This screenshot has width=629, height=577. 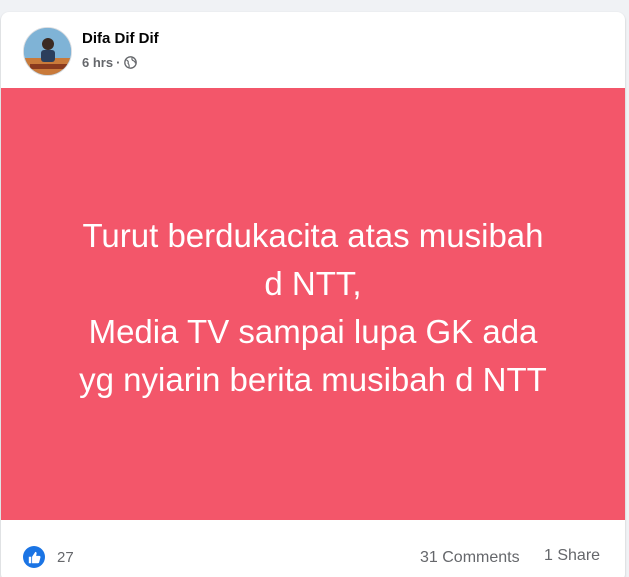 I want to click on post-meta: 6 hrs ·, so click(x=110, y=62).